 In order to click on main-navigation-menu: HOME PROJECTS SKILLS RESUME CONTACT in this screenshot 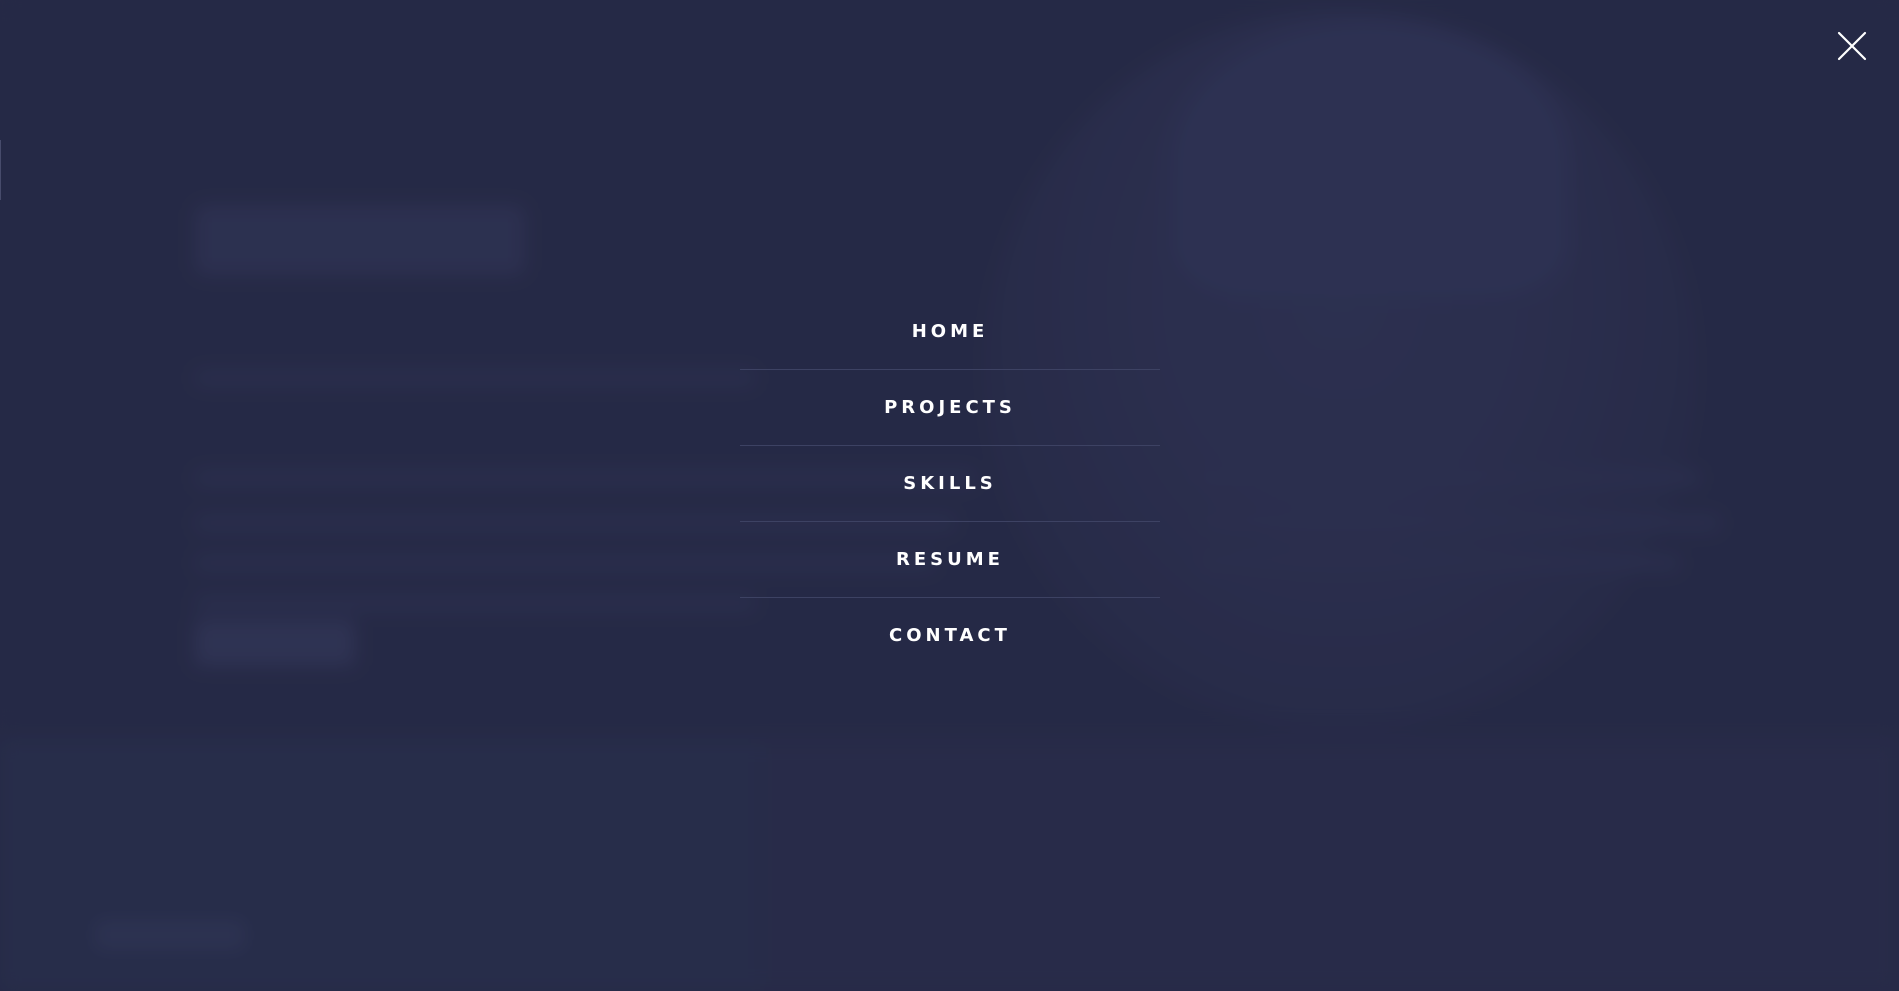, I will do `click(950, 484)`.